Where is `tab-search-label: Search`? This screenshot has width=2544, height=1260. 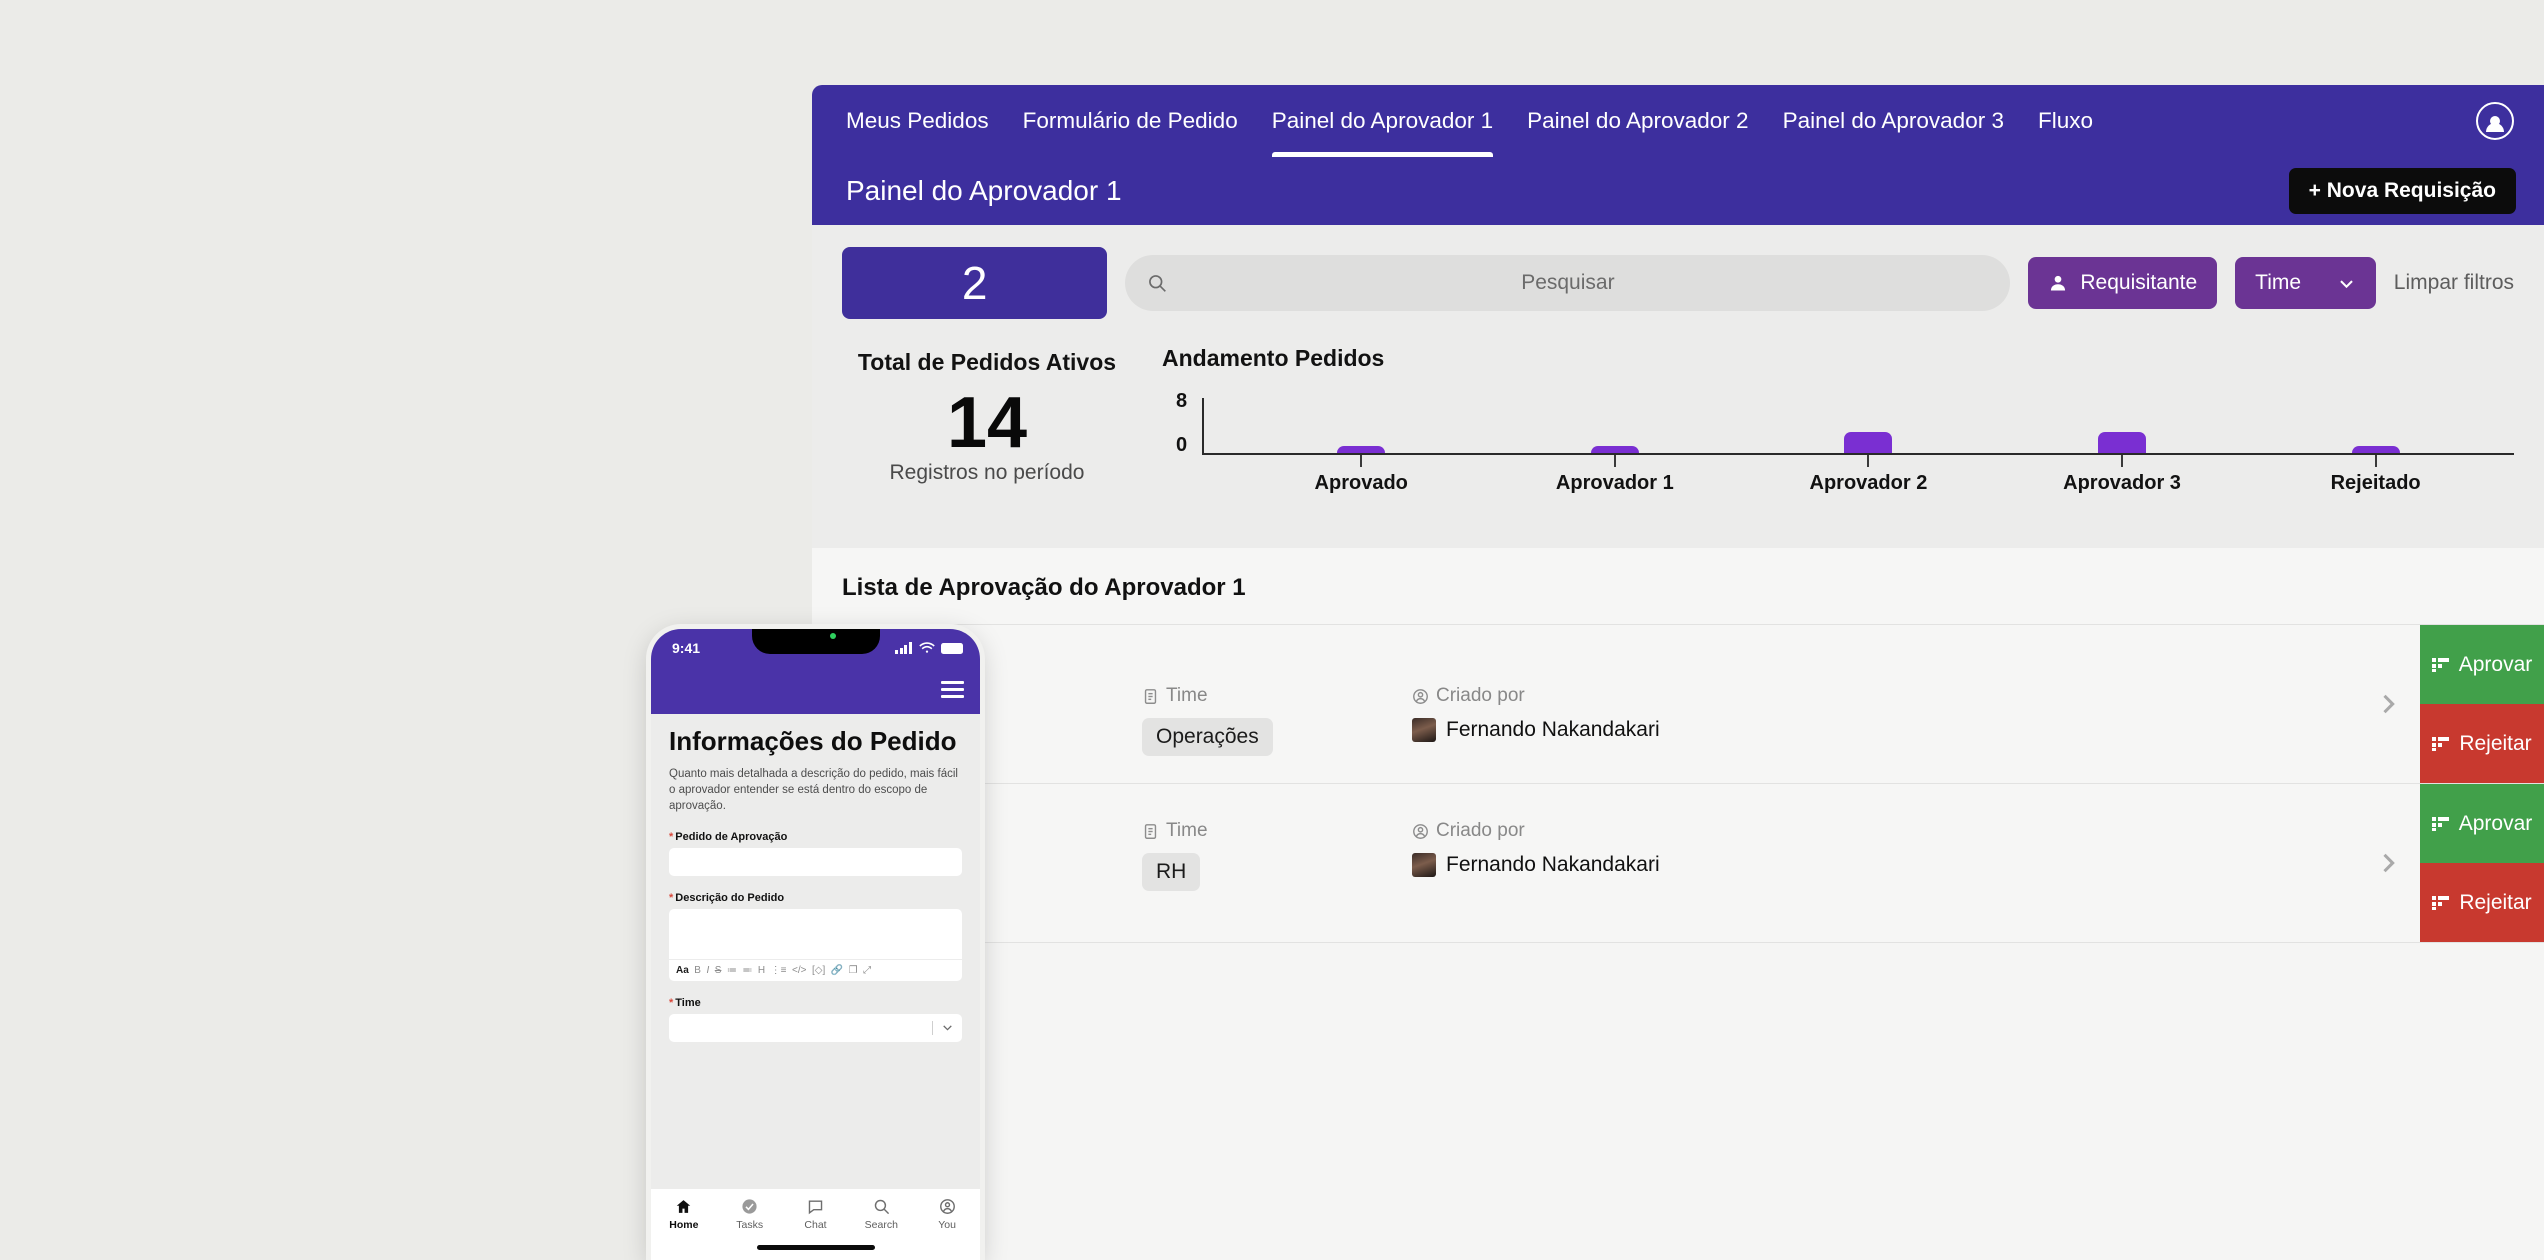 tab-search-label: Search is located at coordinates (881, 1225).